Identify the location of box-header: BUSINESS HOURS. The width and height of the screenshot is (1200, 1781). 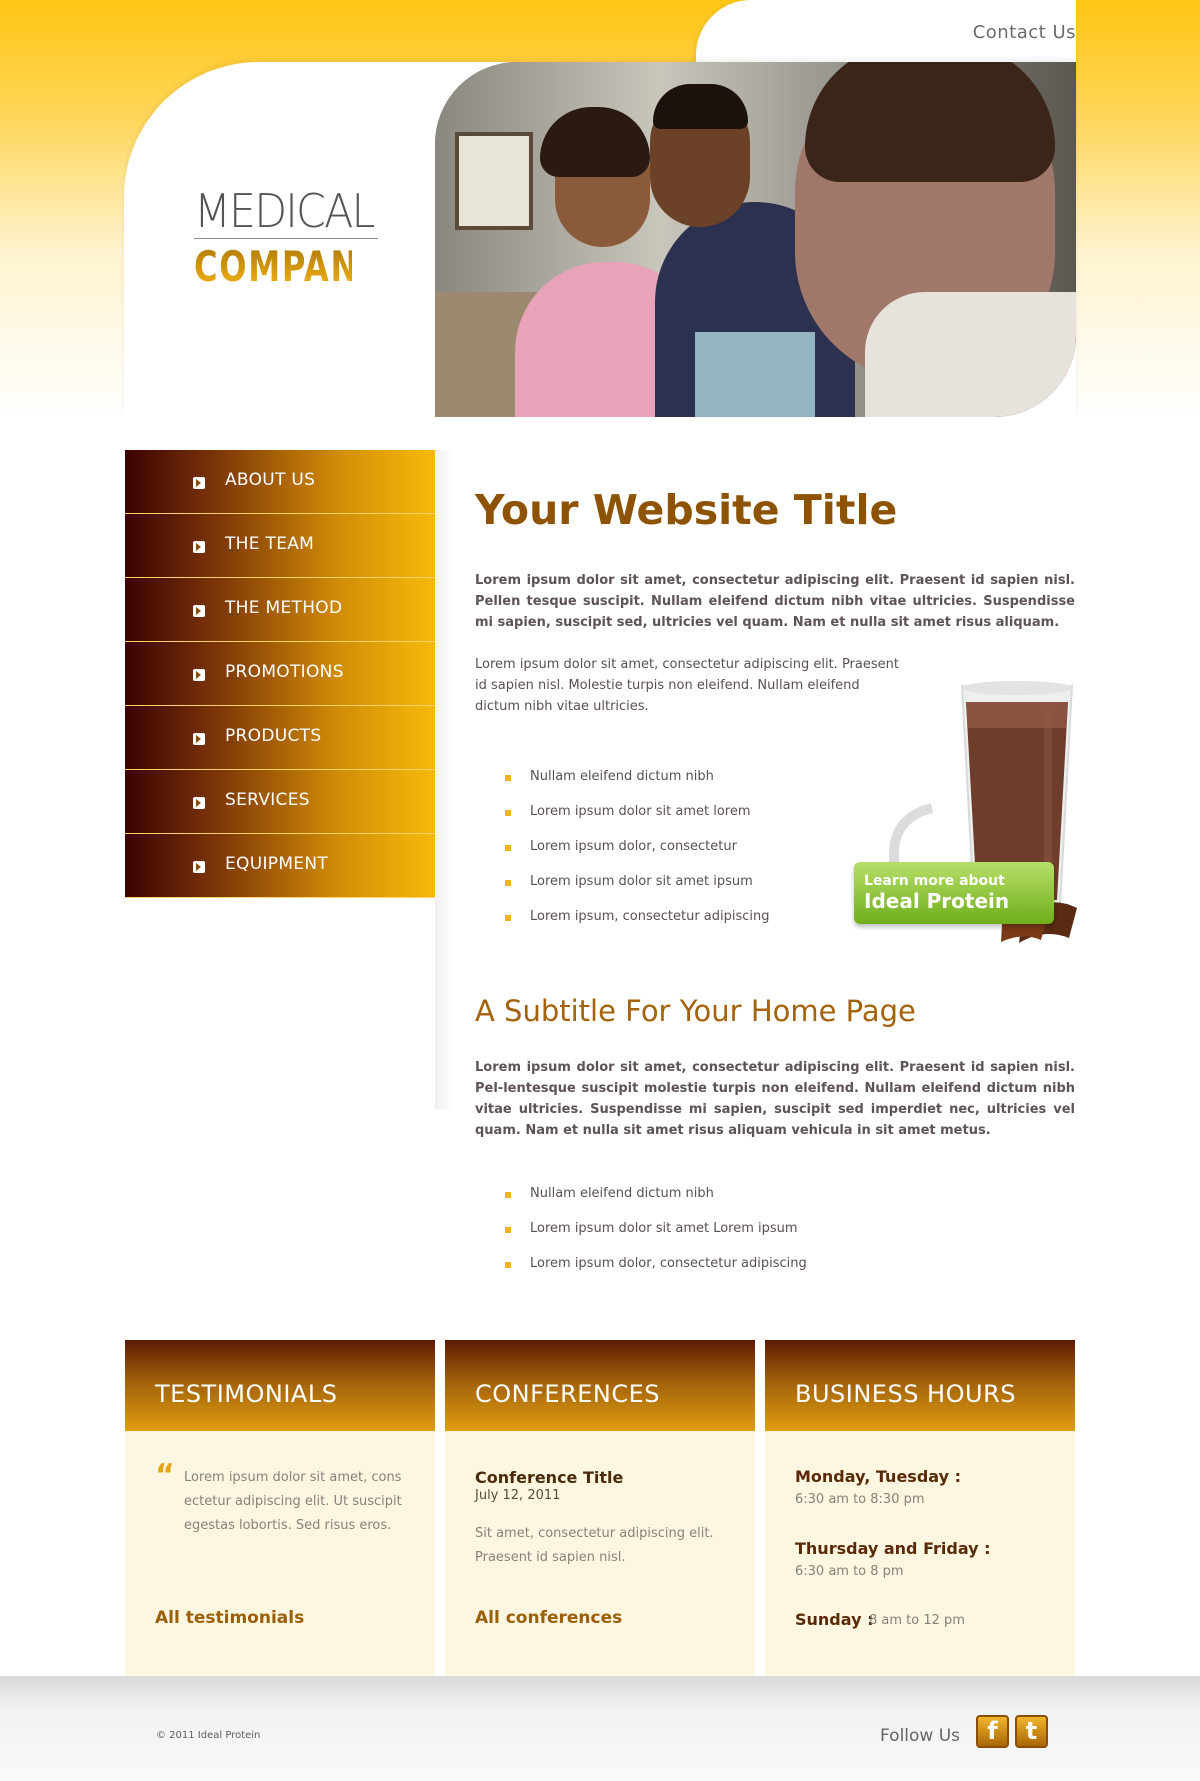
(920, 1385).